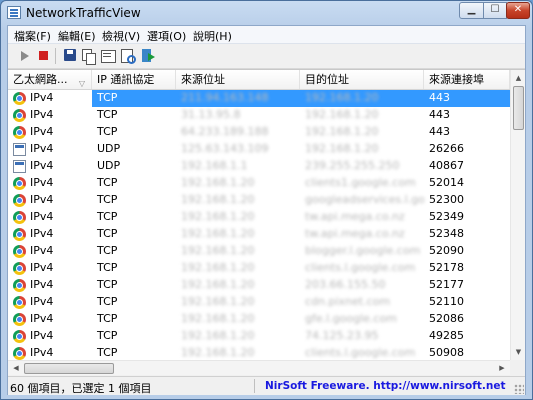 This screenshot has height=400, width=533. What do you see at coordinates (362, 79) in the screenshot?
I see `column-header-destination: 目的位址` at bounding box center [362, 79].